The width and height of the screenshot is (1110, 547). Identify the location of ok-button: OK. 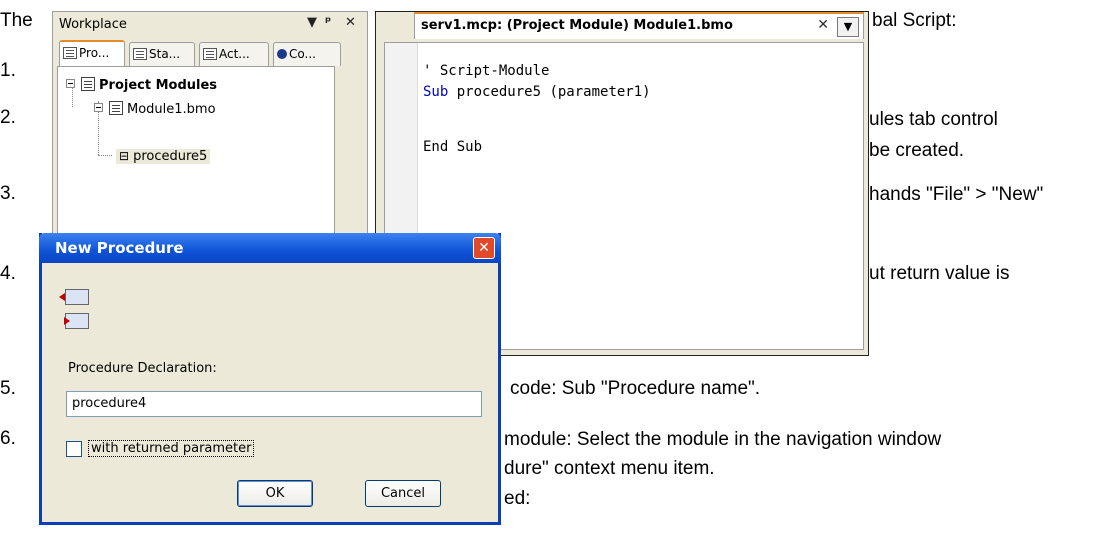
(275, 493).